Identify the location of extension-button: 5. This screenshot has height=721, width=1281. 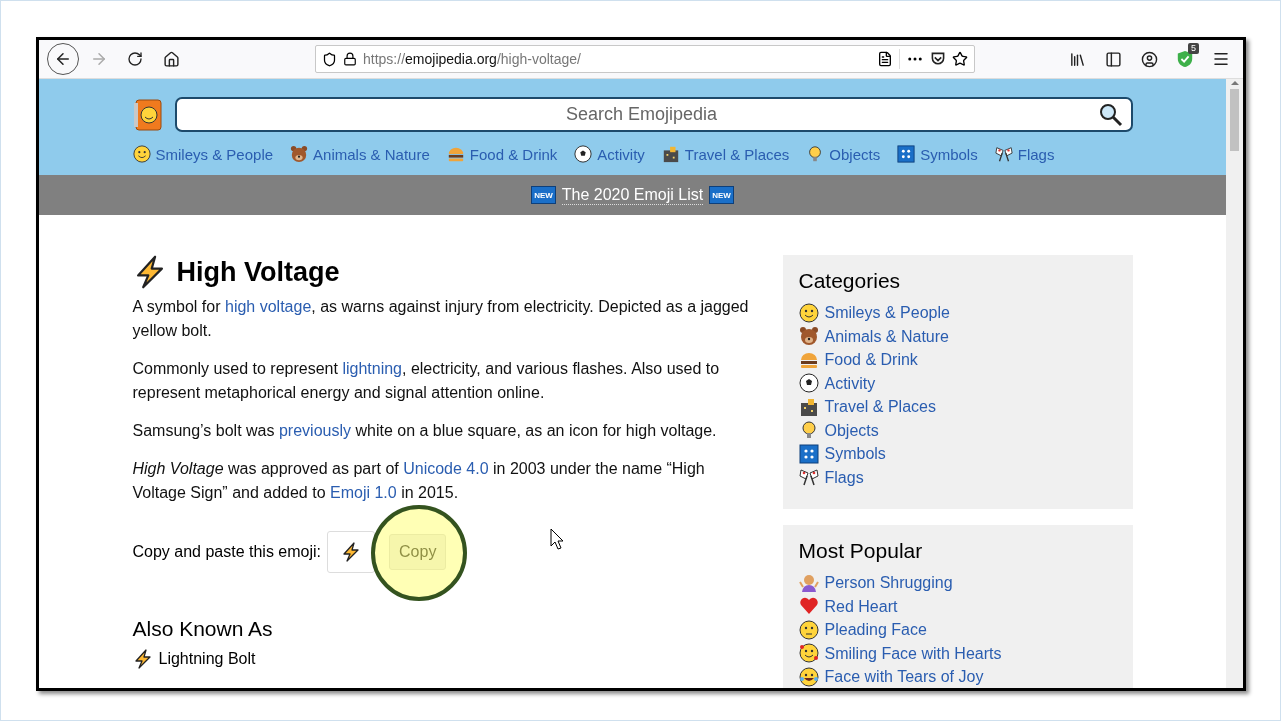
(1185, 59).